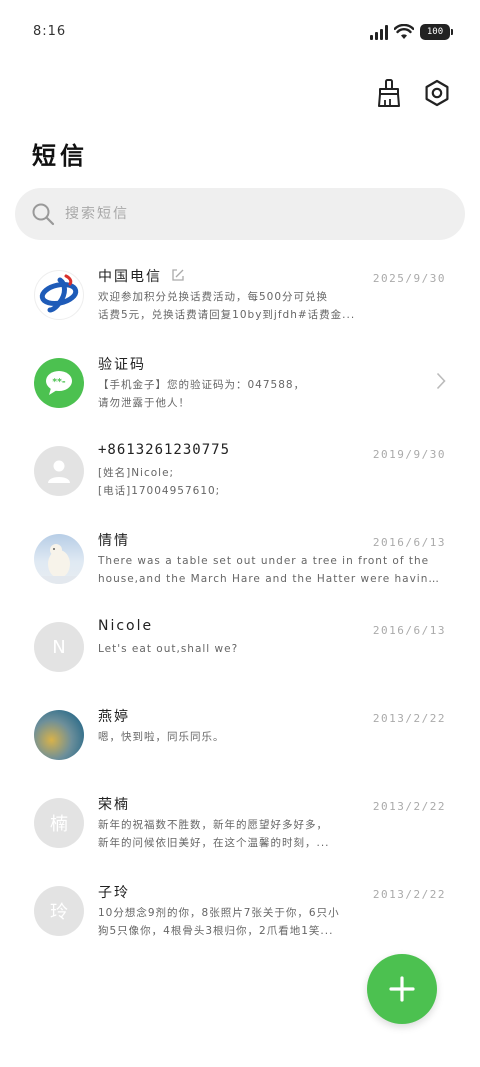  Describe the element at coordinates (60, 155) in the screenshot. I see `page-title: 短信` at that location.